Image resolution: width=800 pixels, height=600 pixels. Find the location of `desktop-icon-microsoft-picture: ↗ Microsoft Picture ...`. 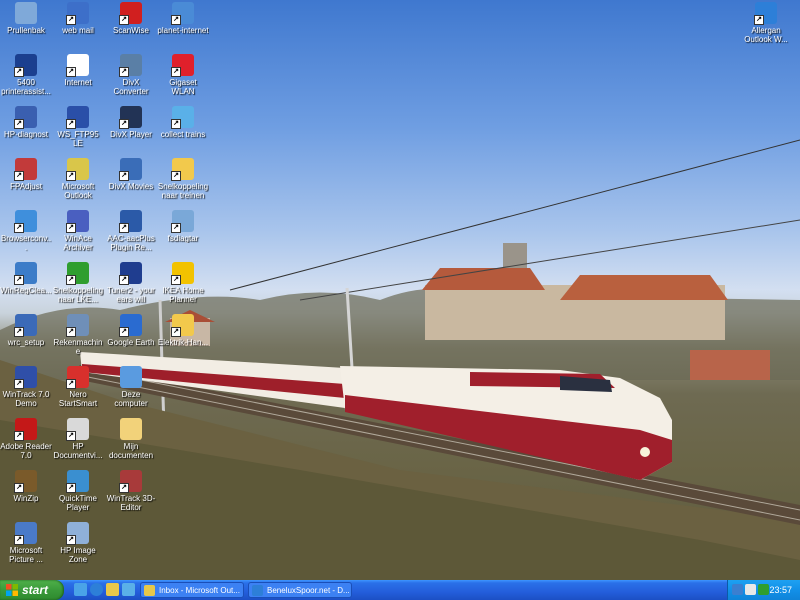

desktop-icon-microsoft-picture: ↗ Microsoft Picture ... is located at coordinates (26, 543).